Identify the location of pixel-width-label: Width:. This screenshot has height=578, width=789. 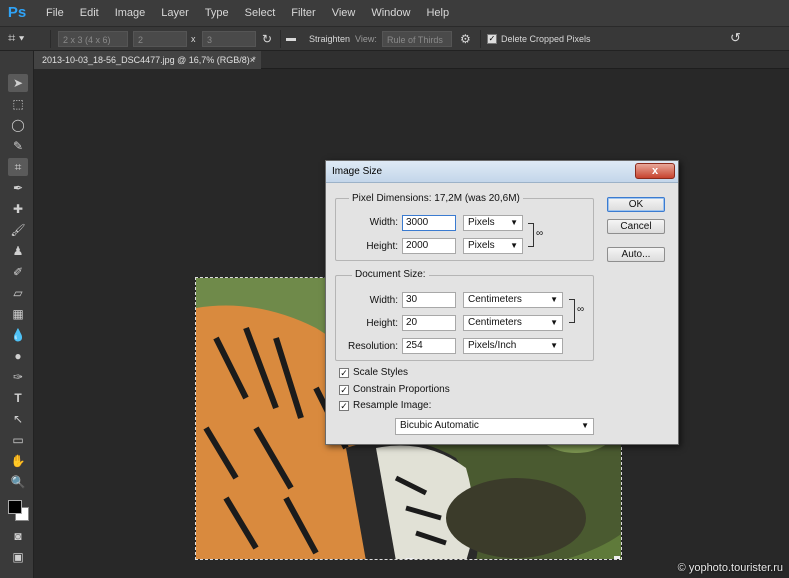
(383, 222).